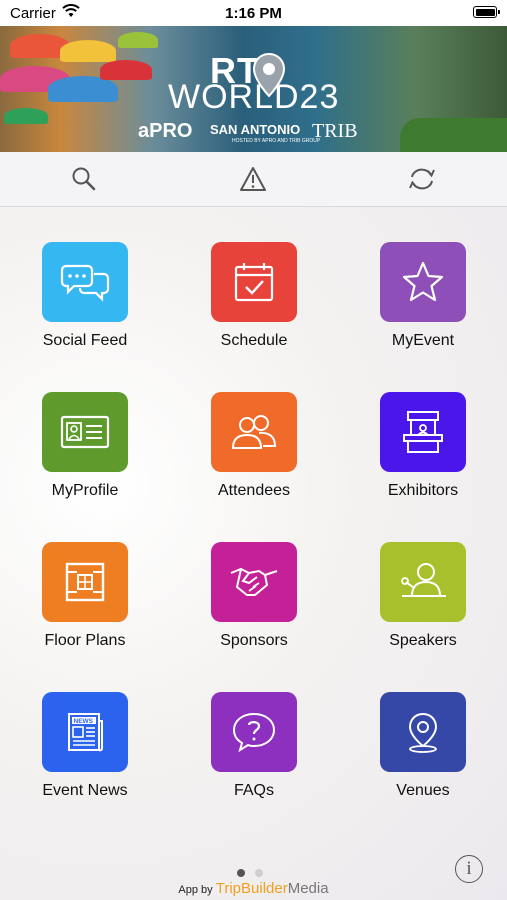 The height and width of the screenshot is (900, 507). I want to click on logo-san-antonio: SAN ANTONIO, so click(255, 129).